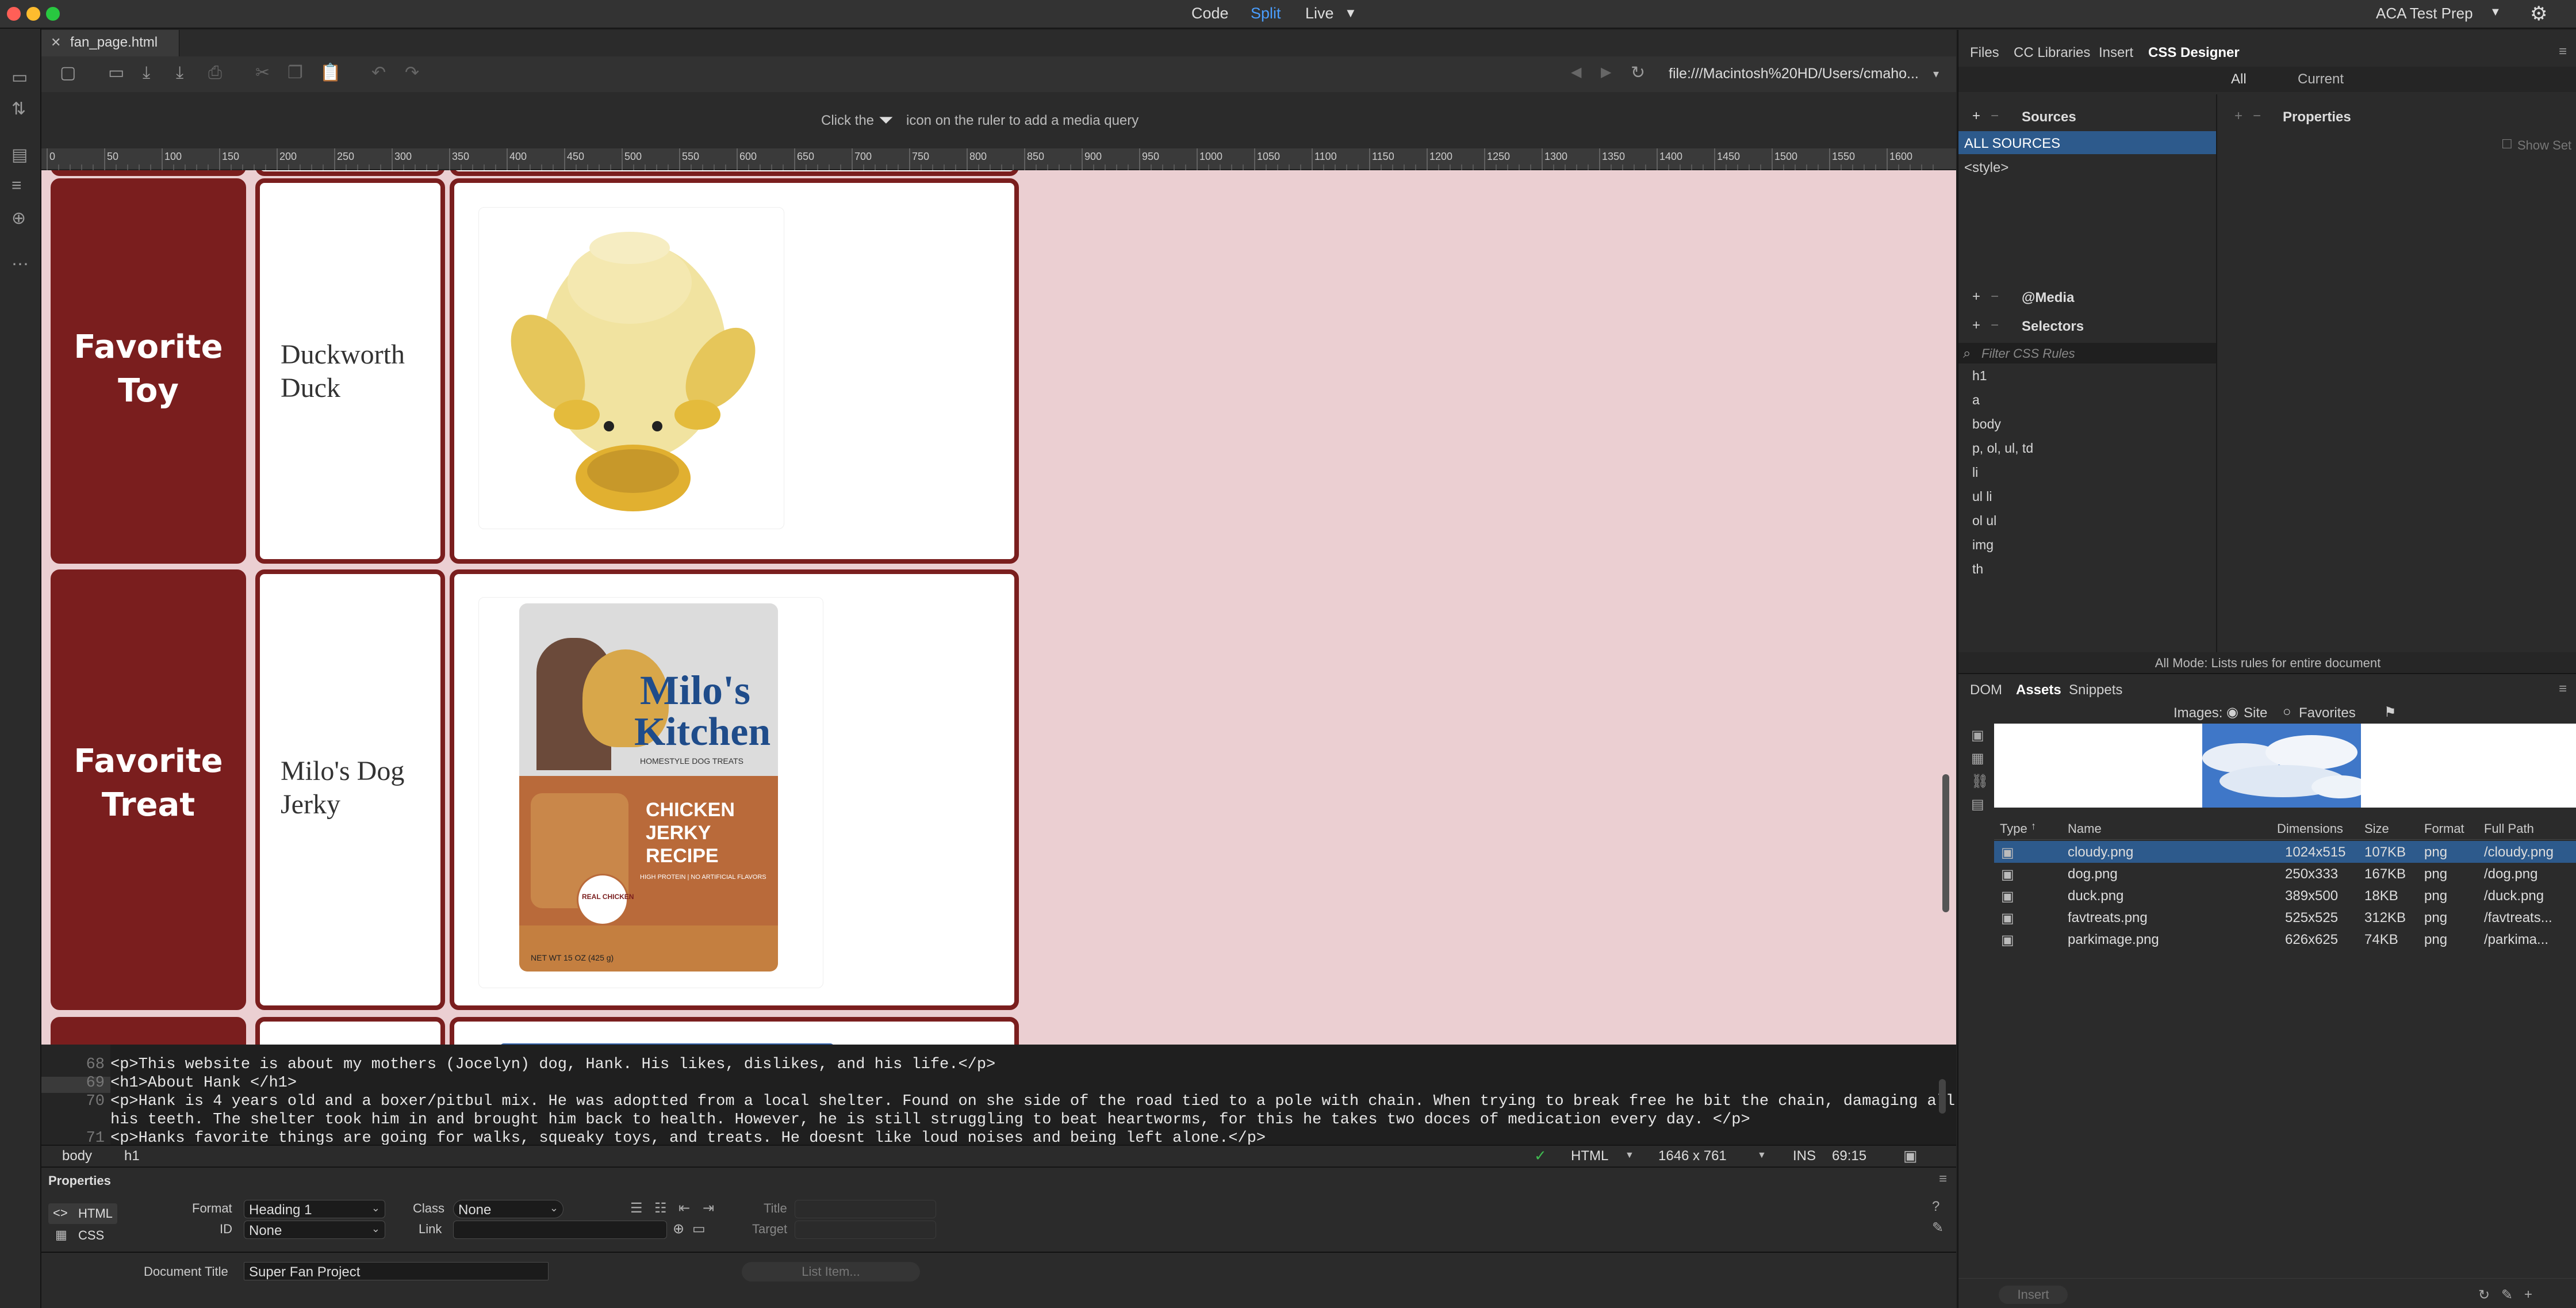 This screenshot has height=1308, width=2576. I want to click on table-header-cell: Favorite Toy, so click(148, 371).